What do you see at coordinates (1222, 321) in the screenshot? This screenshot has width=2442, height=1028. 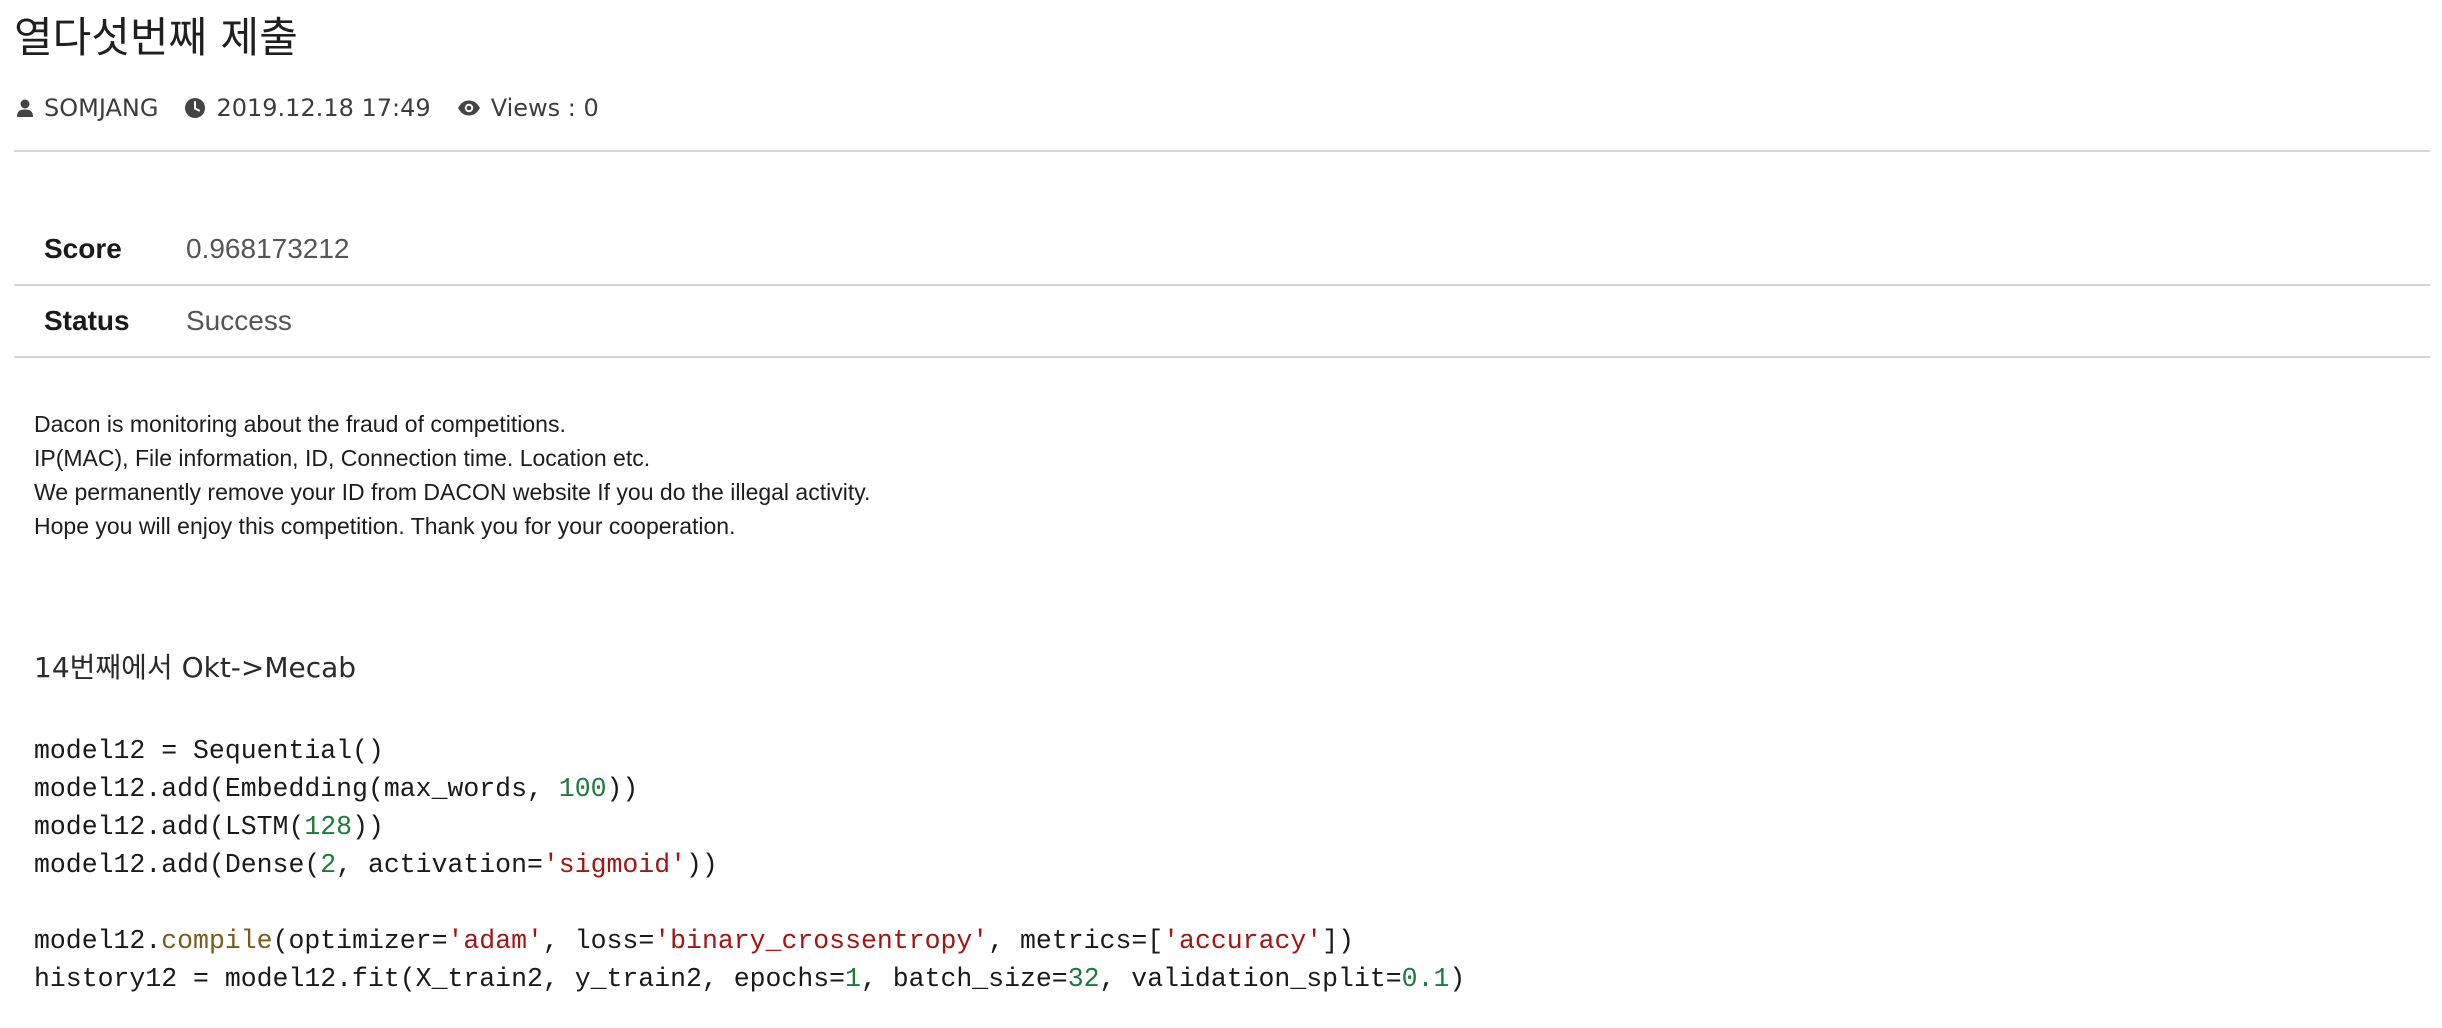 I see `status-row: Status Success` at bounding box center [1222, 321].